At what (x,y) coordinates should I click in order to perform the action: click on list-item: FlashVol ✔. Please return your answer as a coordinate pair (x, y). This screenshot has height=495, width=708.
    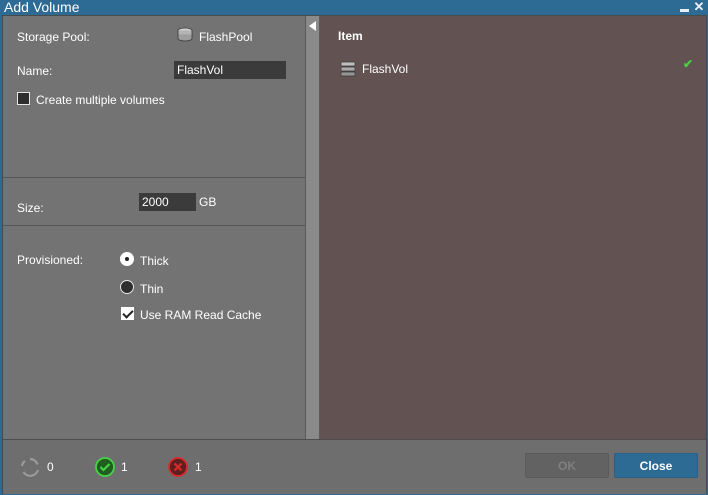
    Looking at the image, I should click on (513, 67).